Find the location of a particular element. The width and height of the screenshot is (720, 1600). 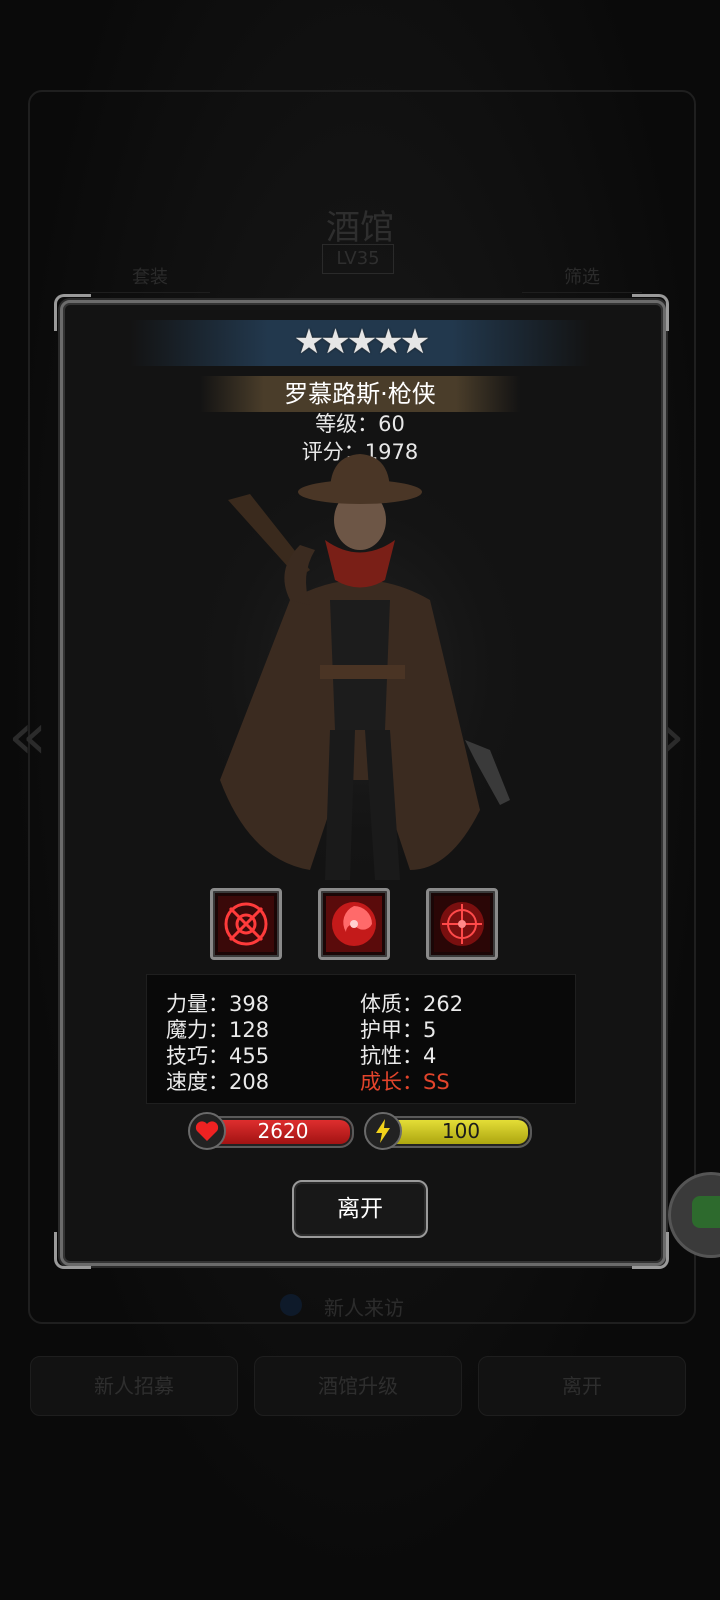

prev-arrow-icon: « is located at coordinates (27, 737).